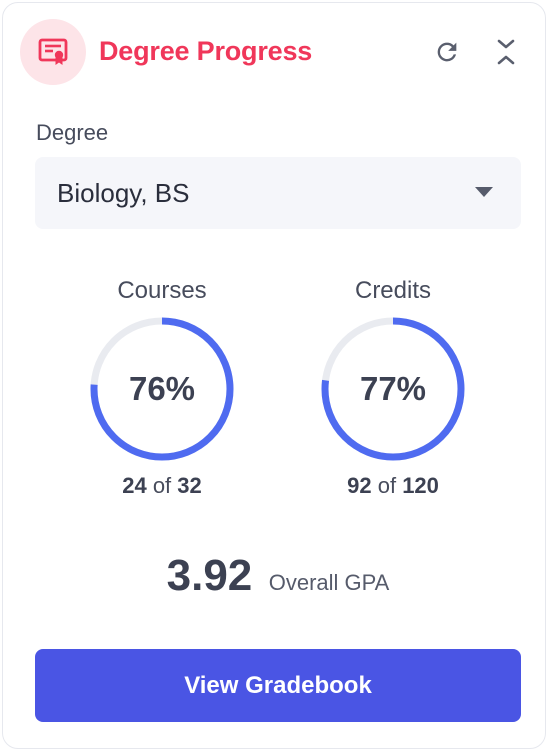 This screenshot has height=753, width=550. What do you see at coordinates (209, 575) in the screenshot?
I see `gpa-value: 3.92` at bounding box center [209, 575].